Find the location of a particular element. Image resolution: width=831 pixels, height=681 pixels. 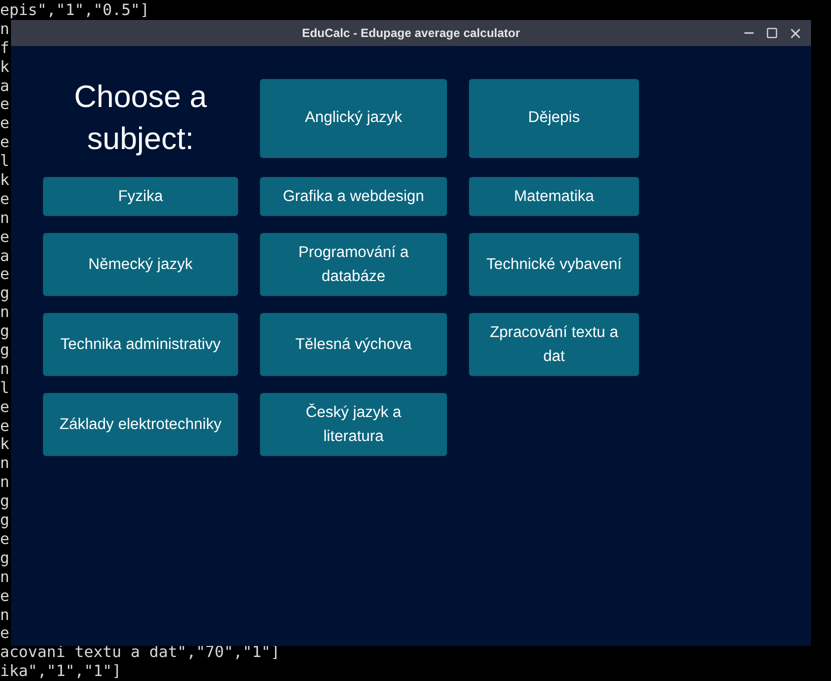

subject-button: Matematika is located at coordinates (554, 196).